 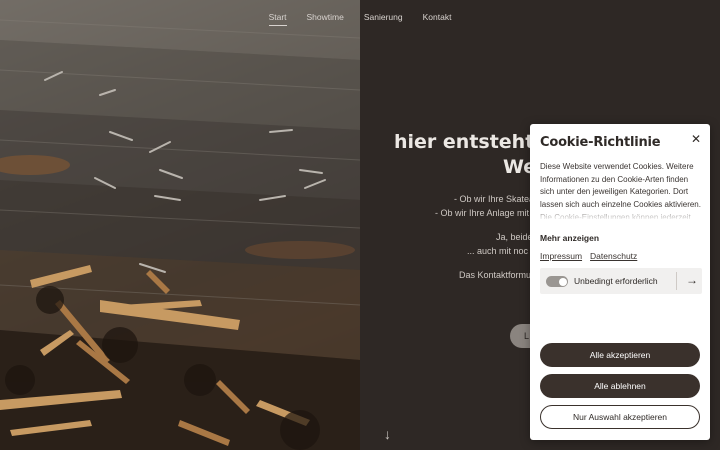 I want to click on reject-all-button: Alle ablehnen, so click(x=620, y=386).